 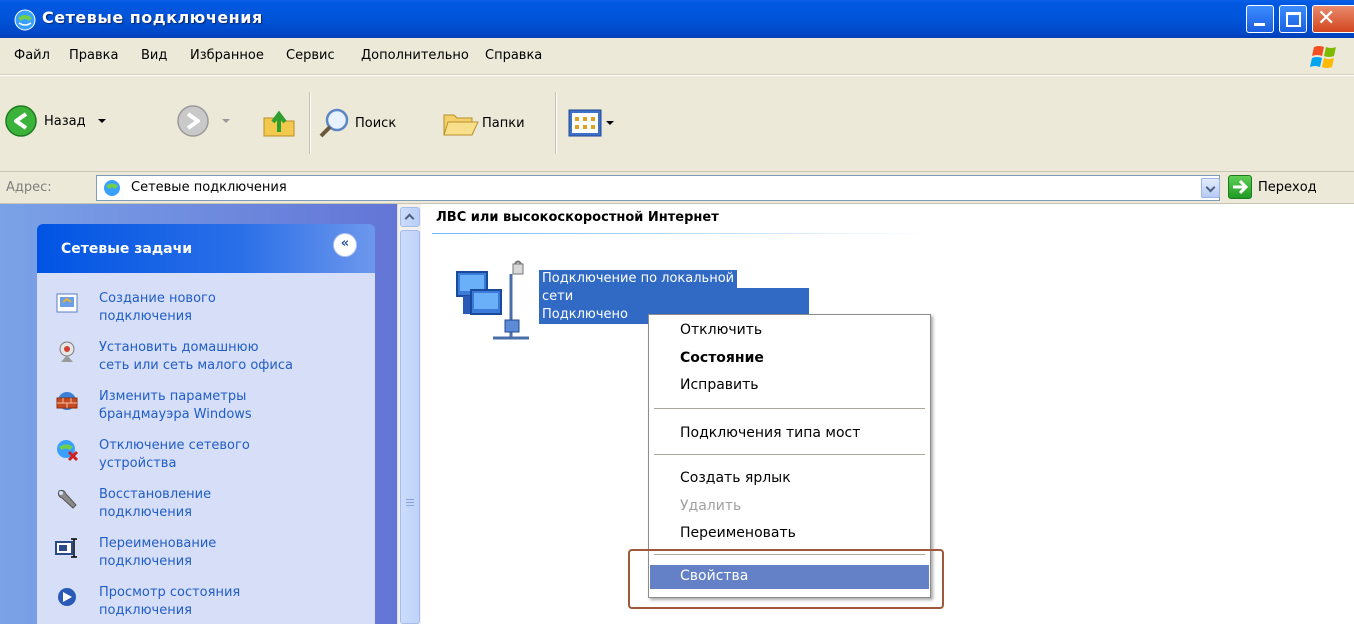 What do you see at coordinates (513, 55) in the screenshot?
I see `menu-help: Справка` at bounding box center [513, 55].